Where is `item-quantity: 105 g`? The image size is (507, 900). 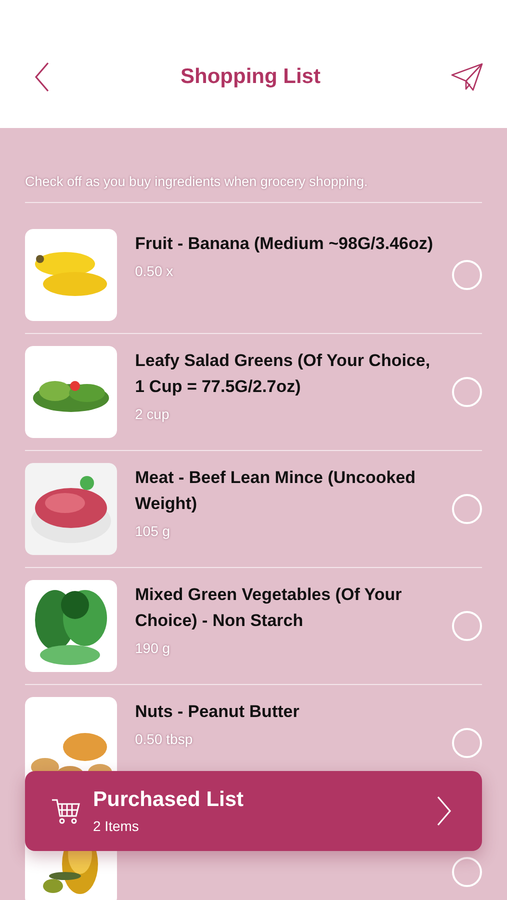
item-quantity: 105 g is located at coordinates (153, 531).